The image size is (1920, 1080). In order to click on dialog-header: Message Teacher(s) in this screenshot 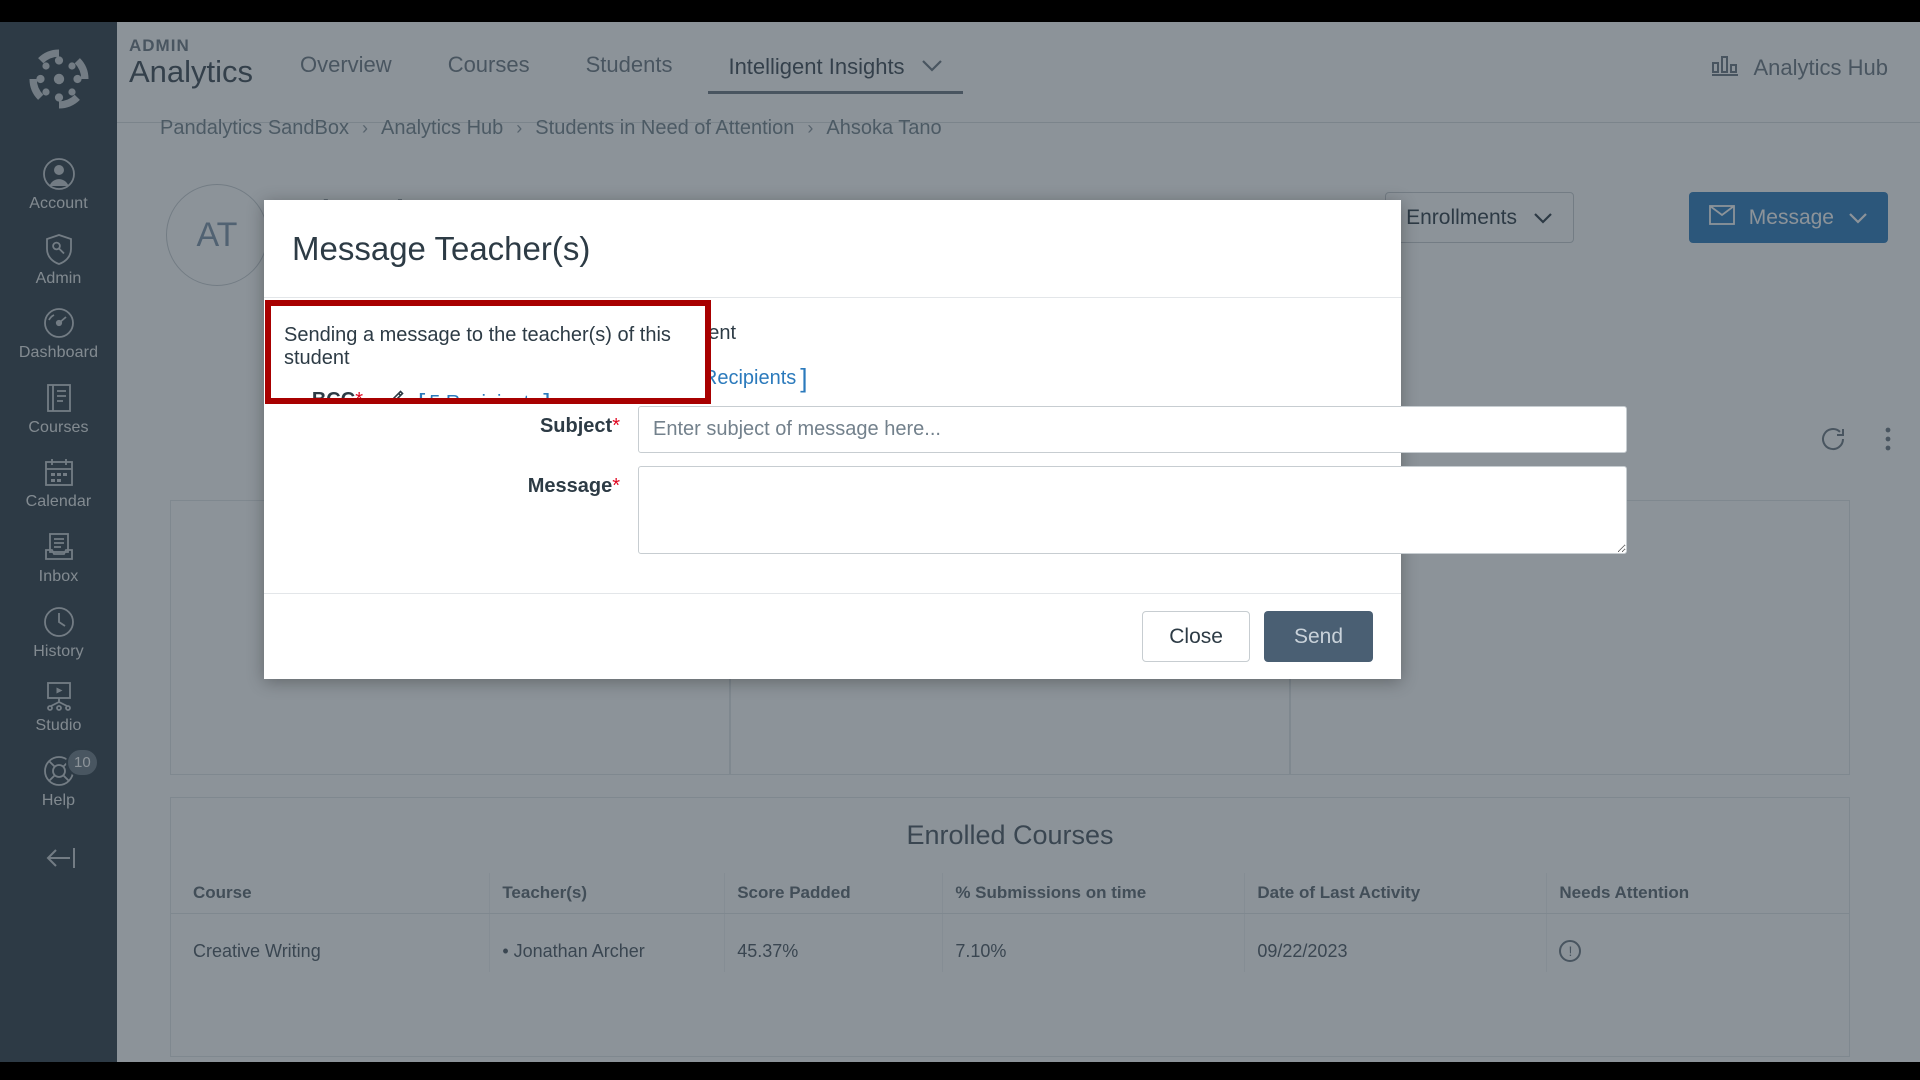, I will do `click(832, 249)`.